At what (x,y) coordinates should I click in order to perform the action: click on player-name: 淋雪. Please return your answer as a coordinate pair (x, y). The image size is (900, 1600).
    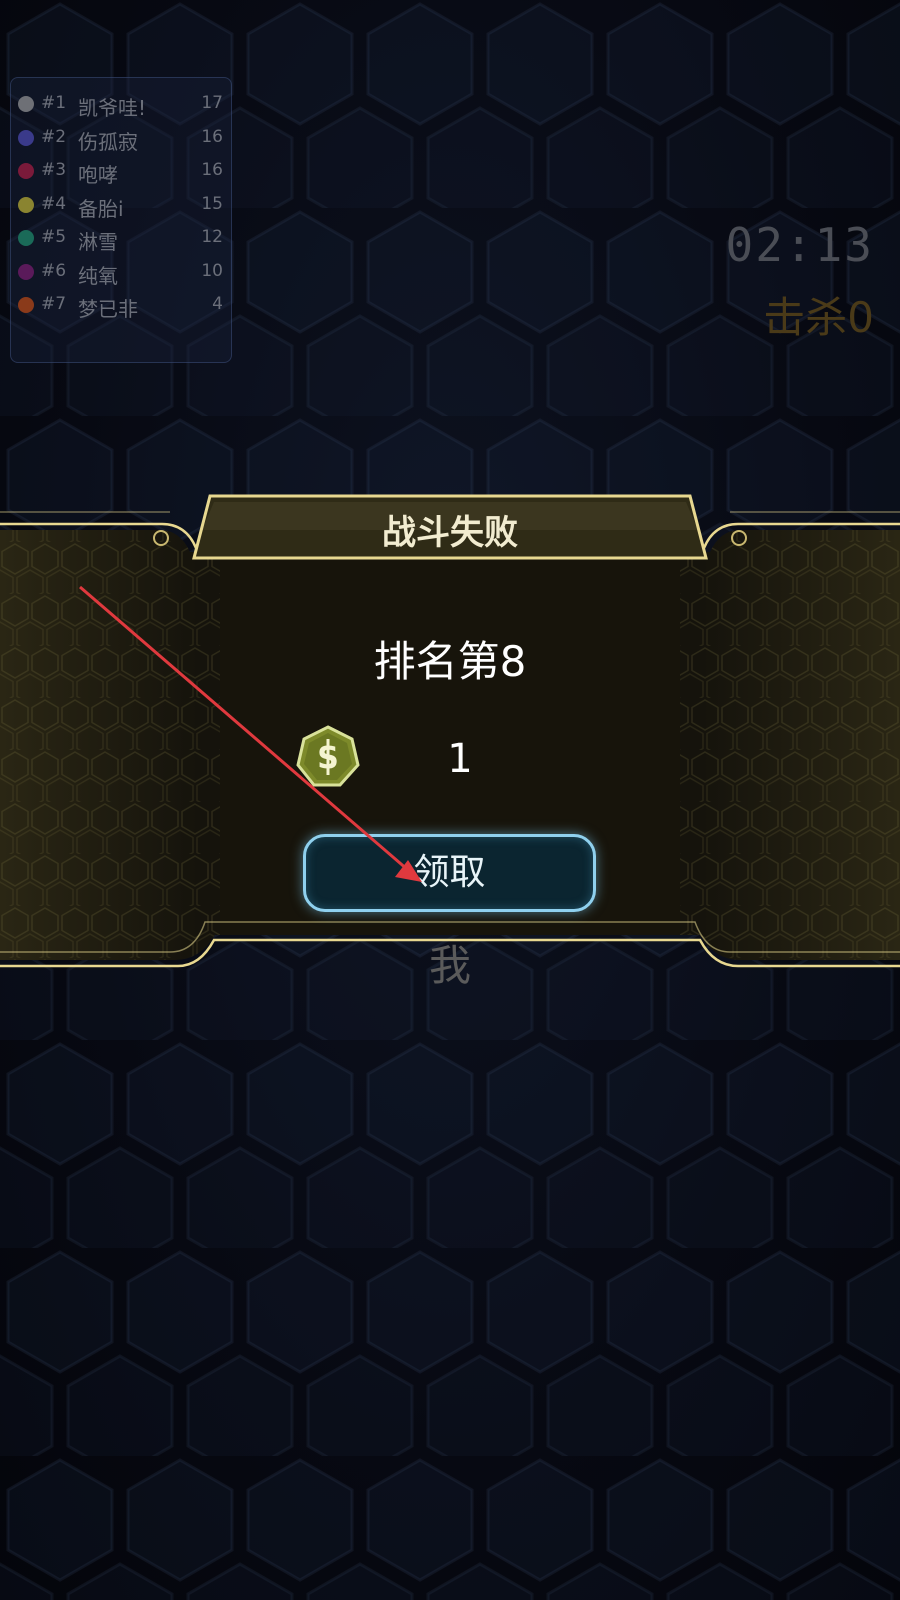
    Looking at the image, I should click on (98, 242).